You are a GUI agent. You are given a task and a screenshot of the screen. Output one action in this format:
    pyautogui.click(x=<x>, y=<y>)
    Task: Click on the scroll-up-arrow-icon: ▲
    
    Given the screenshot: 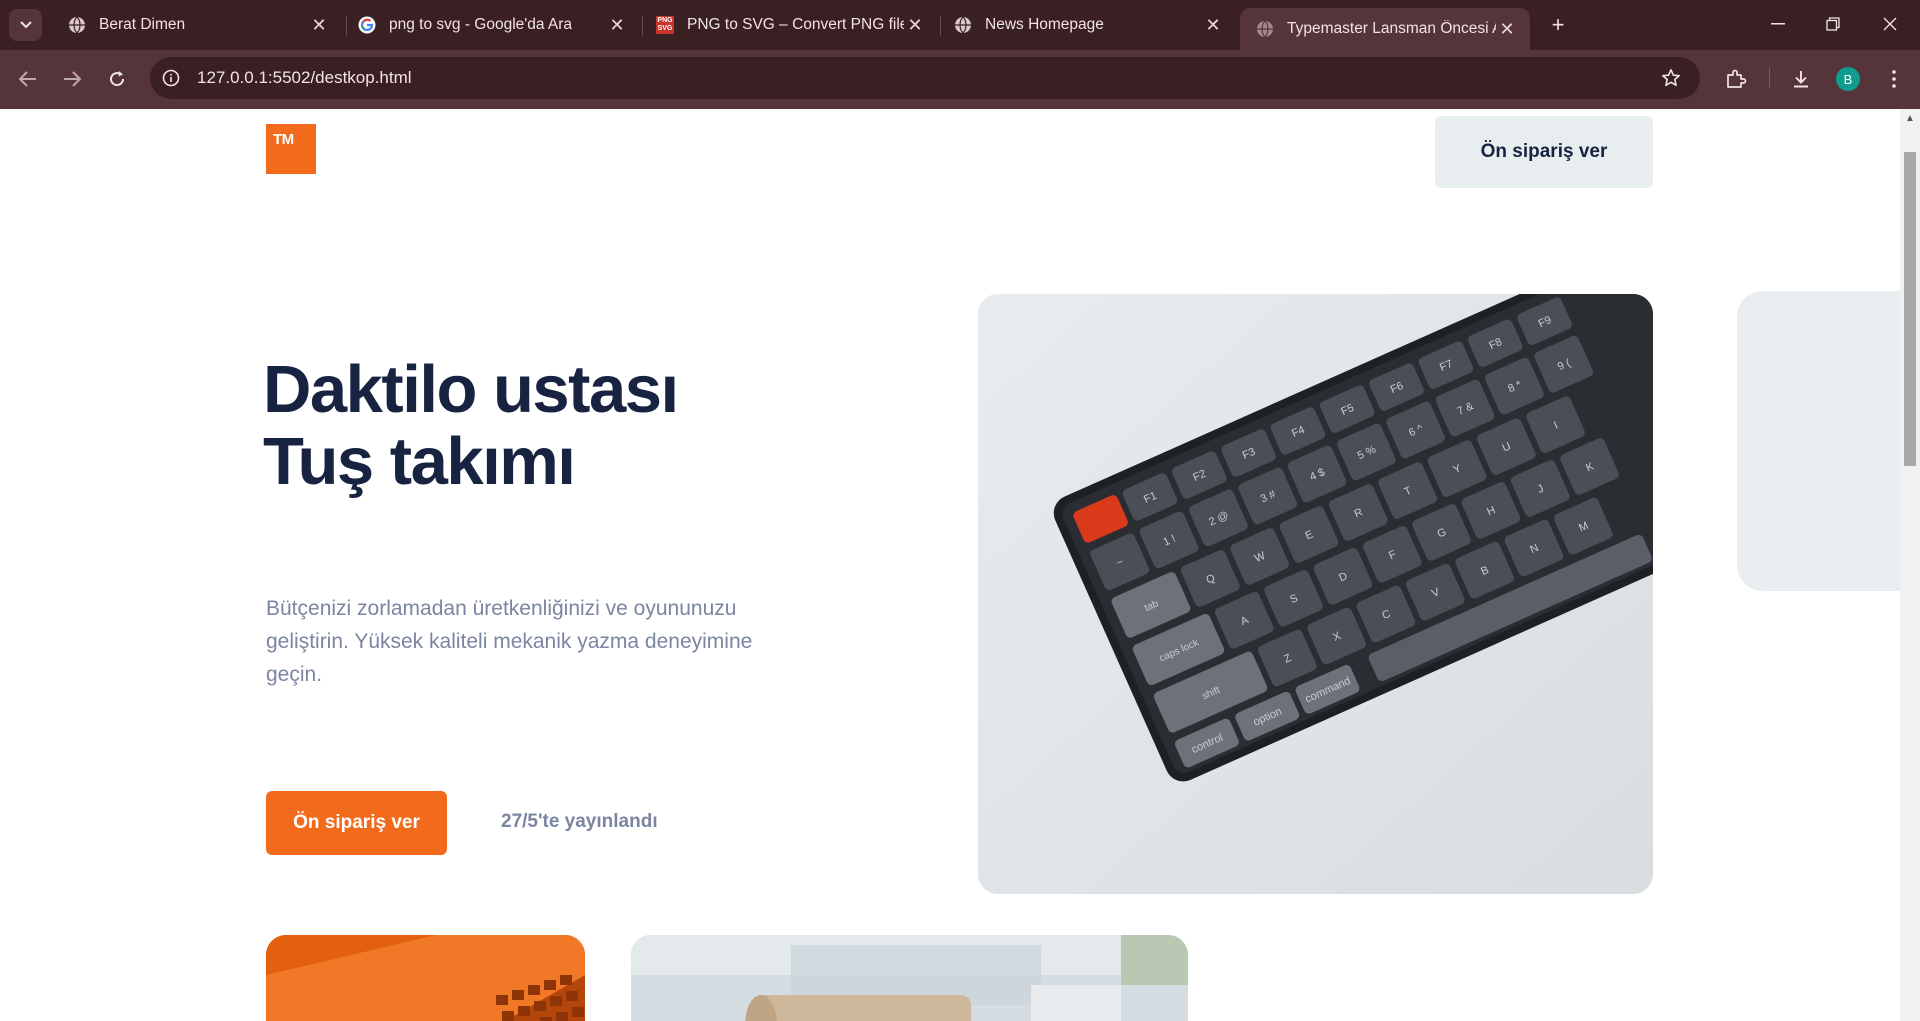 What is the action you would take?
    pyautogui.click(x=1910, y=118)
    